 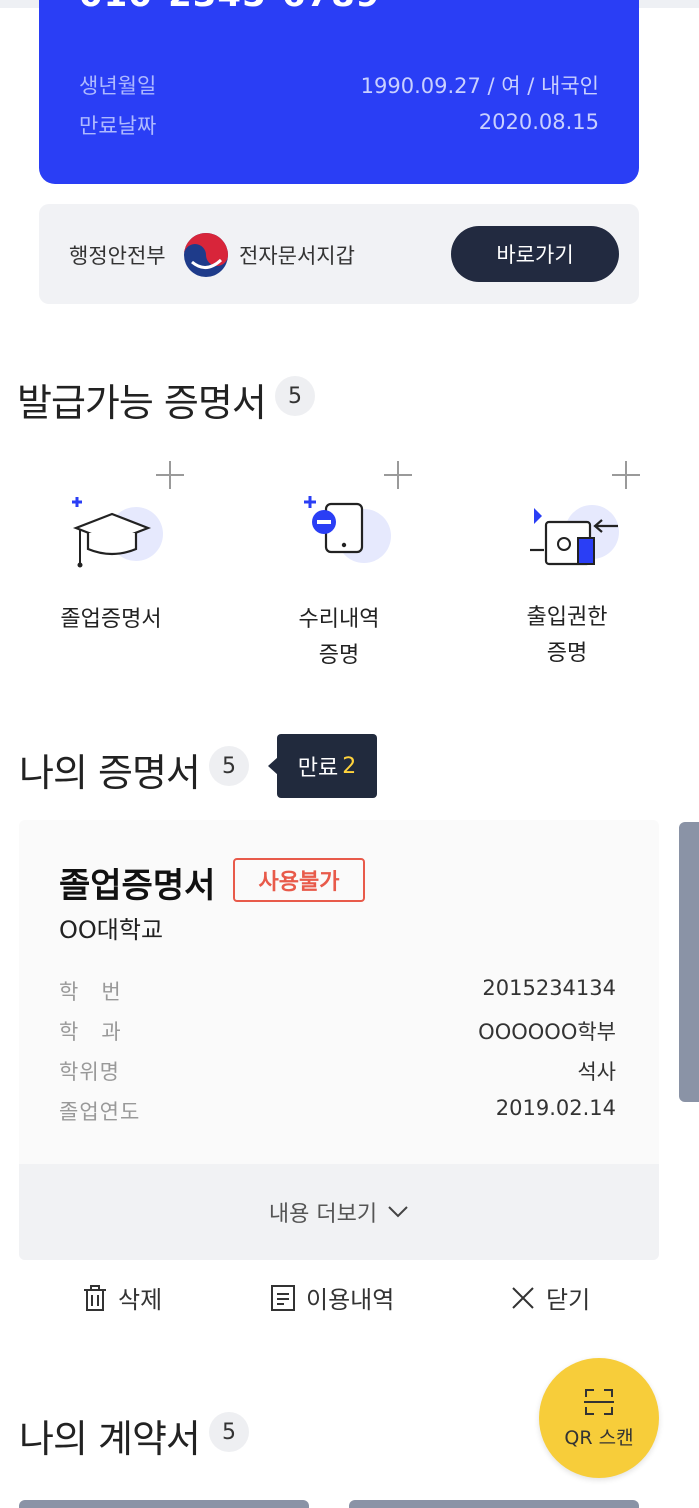 What do you see at coordinates (90, 992) in the screenshot?
I see `info-key: 학 번` at bounding box center [90, 992].